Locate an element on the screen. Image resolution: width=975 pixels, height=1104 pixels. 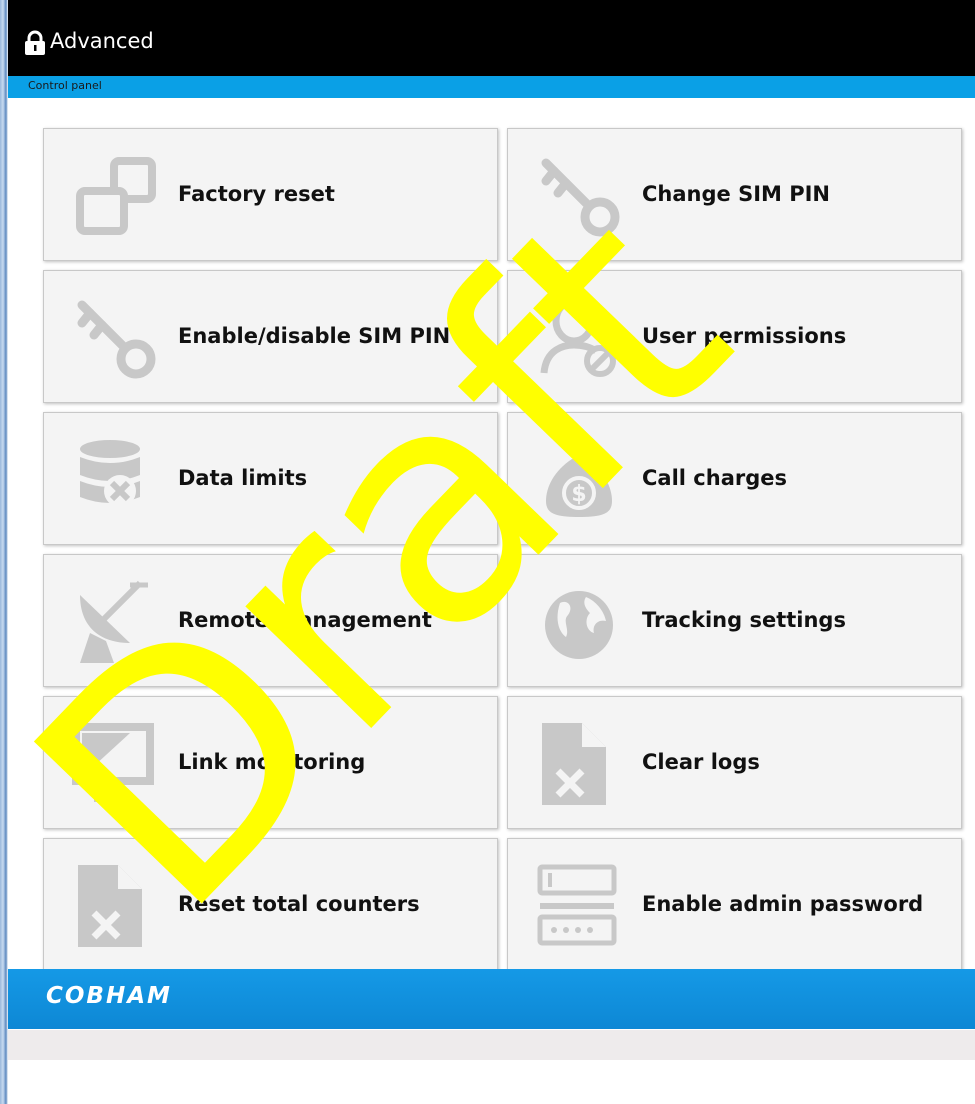
tile-call-charges: $ Call charges is located at coordinates (734, 478).